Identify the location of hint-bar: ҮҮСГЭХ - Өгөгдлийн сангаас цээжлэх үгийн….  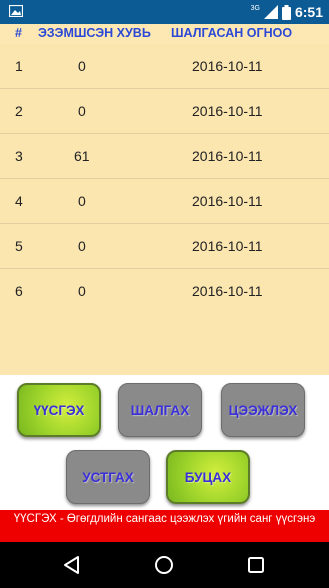
(164, 526).